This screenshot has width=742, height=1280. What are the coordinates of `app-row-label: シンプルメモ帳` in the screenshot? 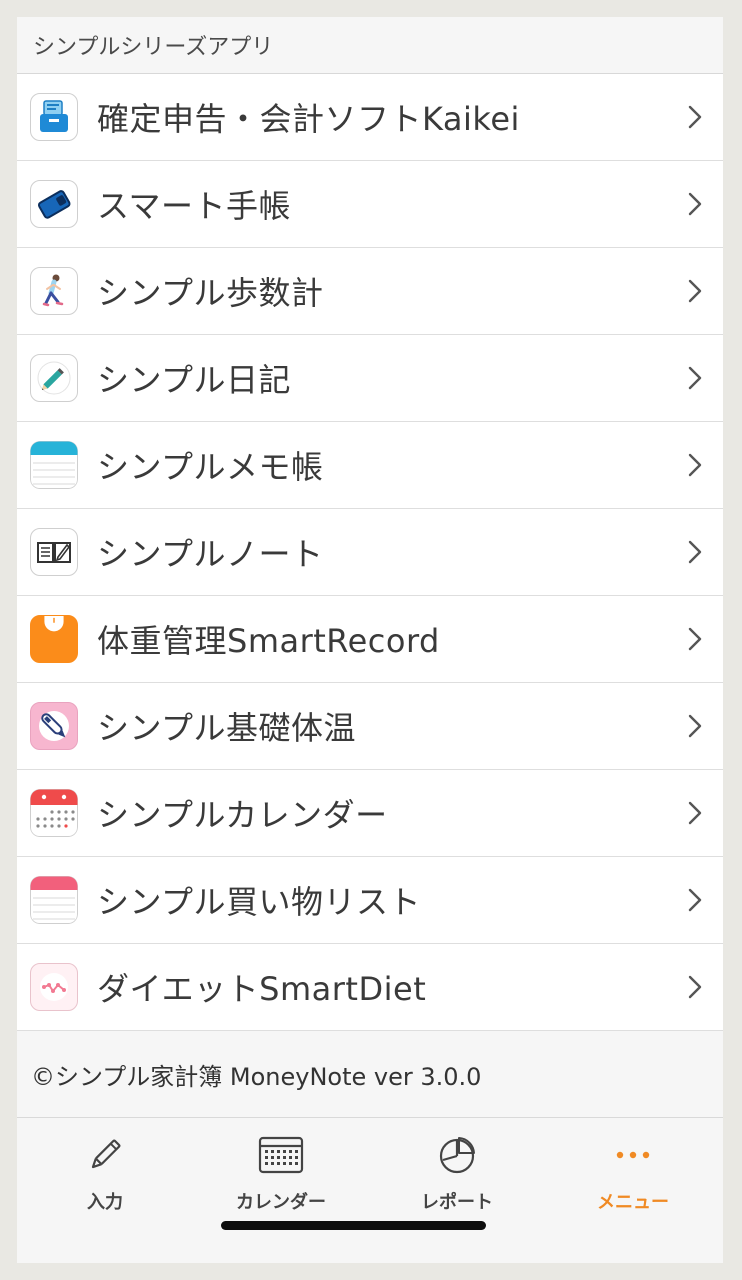 It's located at (210, 467).